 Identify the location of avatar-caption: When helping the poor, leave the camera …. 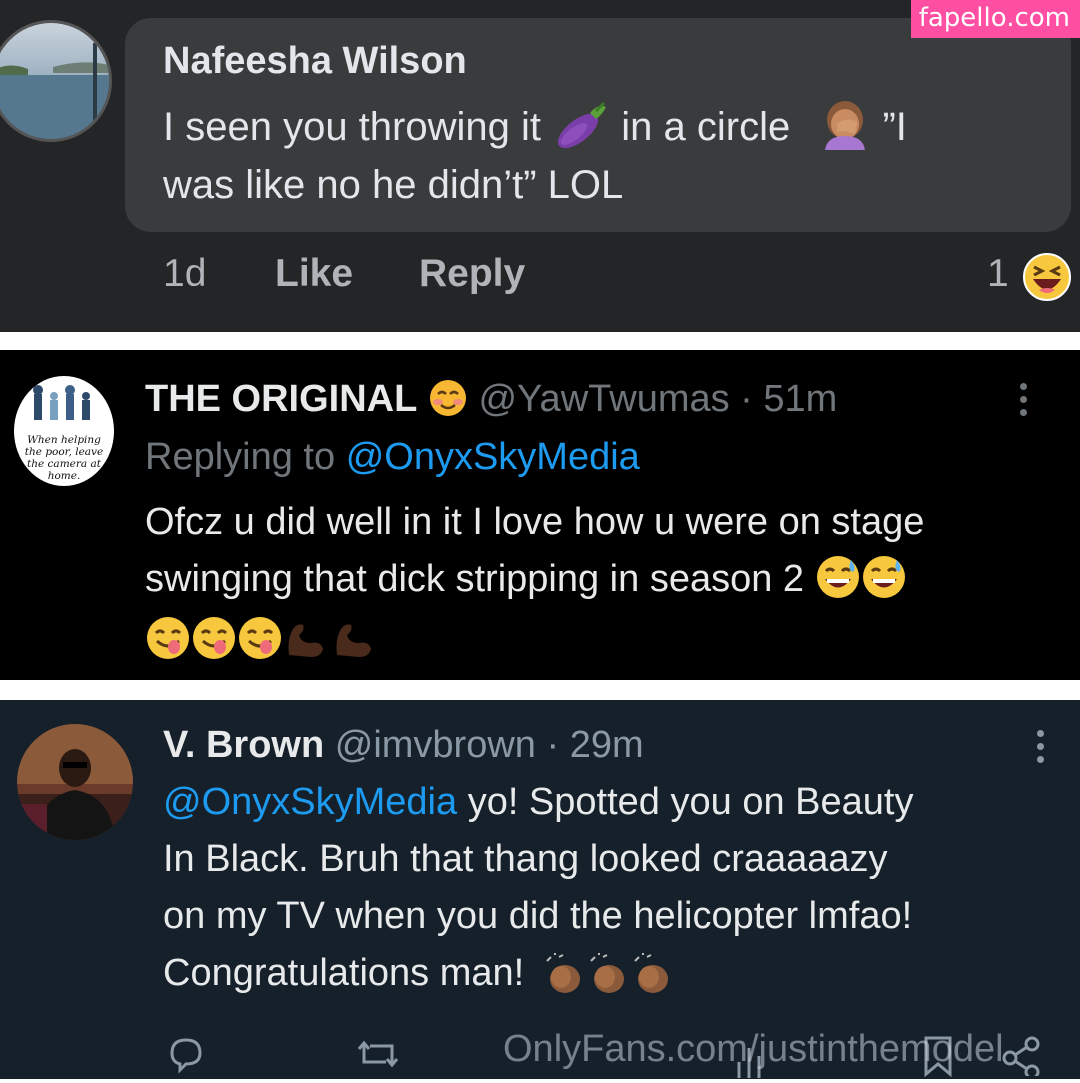
(64, 458).